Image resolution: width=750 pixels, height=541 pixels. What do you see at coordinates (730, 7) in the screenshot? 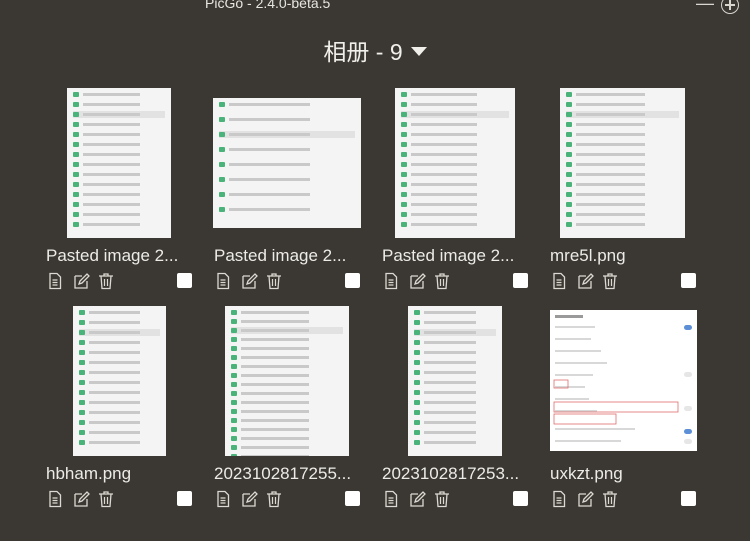
I see `add-circle-icon` at bounding box center [730, 7].